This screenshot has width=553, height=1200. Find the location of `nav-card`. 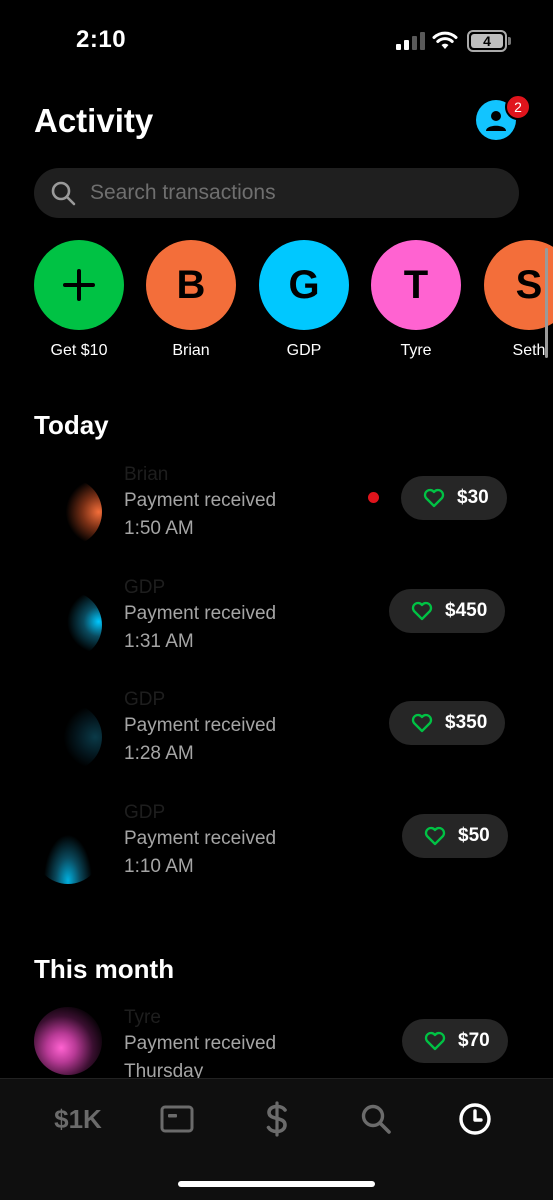

nav-card is located at coordinates (177, 1119).